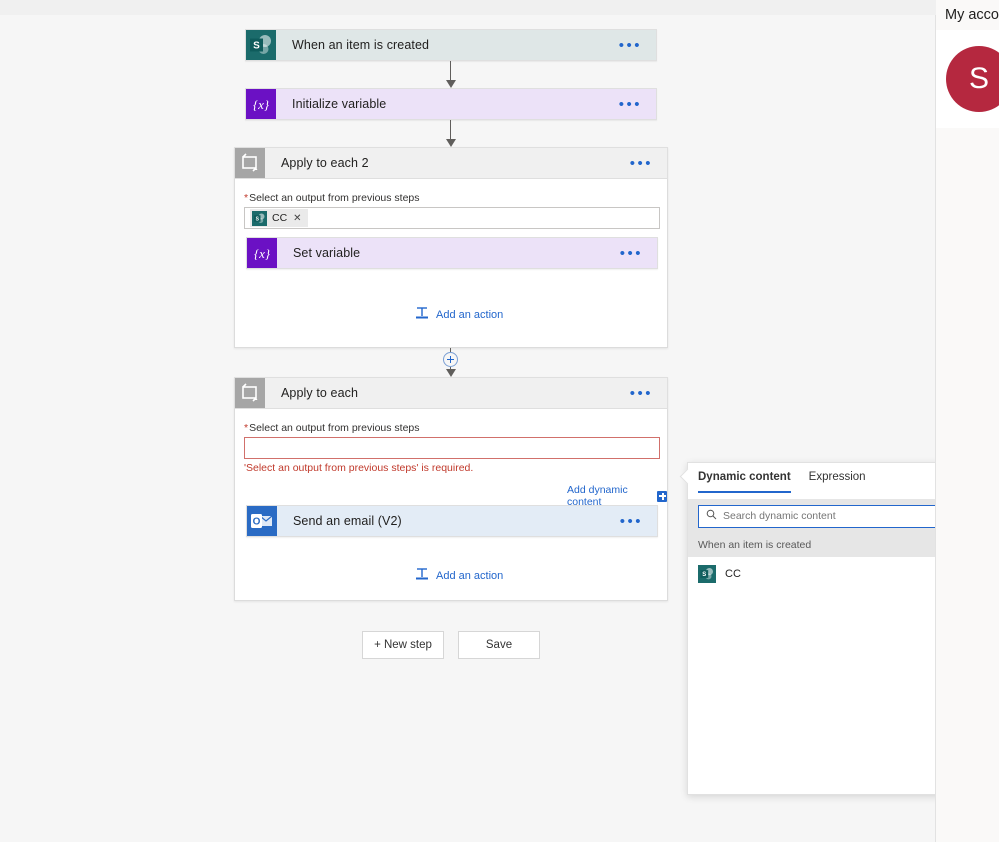 Image resolution: width=999 pixels, height=842 pixels. Describe the element at coordinates (630, 45) in the screenshot. I see `trigger-overflow-menu-icon: •••` at that location.